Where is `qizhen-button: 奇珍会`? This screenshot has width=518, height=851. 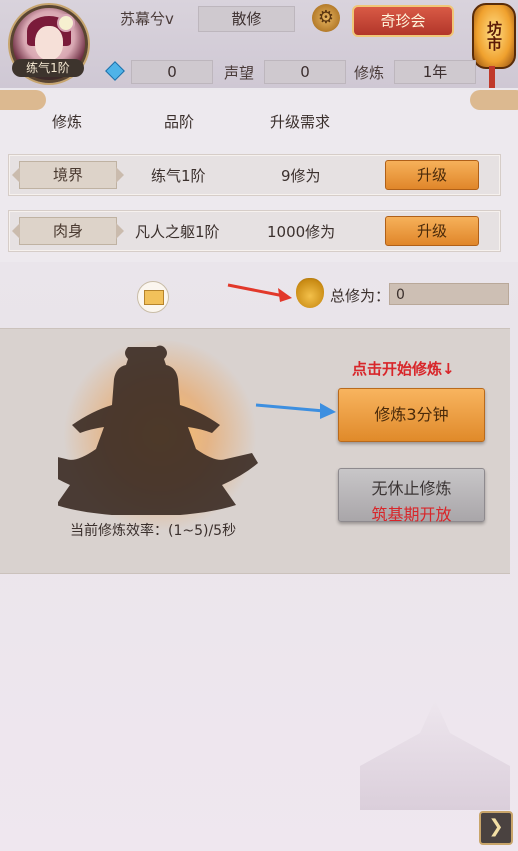 qizhen-button: 奇珍会 is located at coordinates (403, 21).